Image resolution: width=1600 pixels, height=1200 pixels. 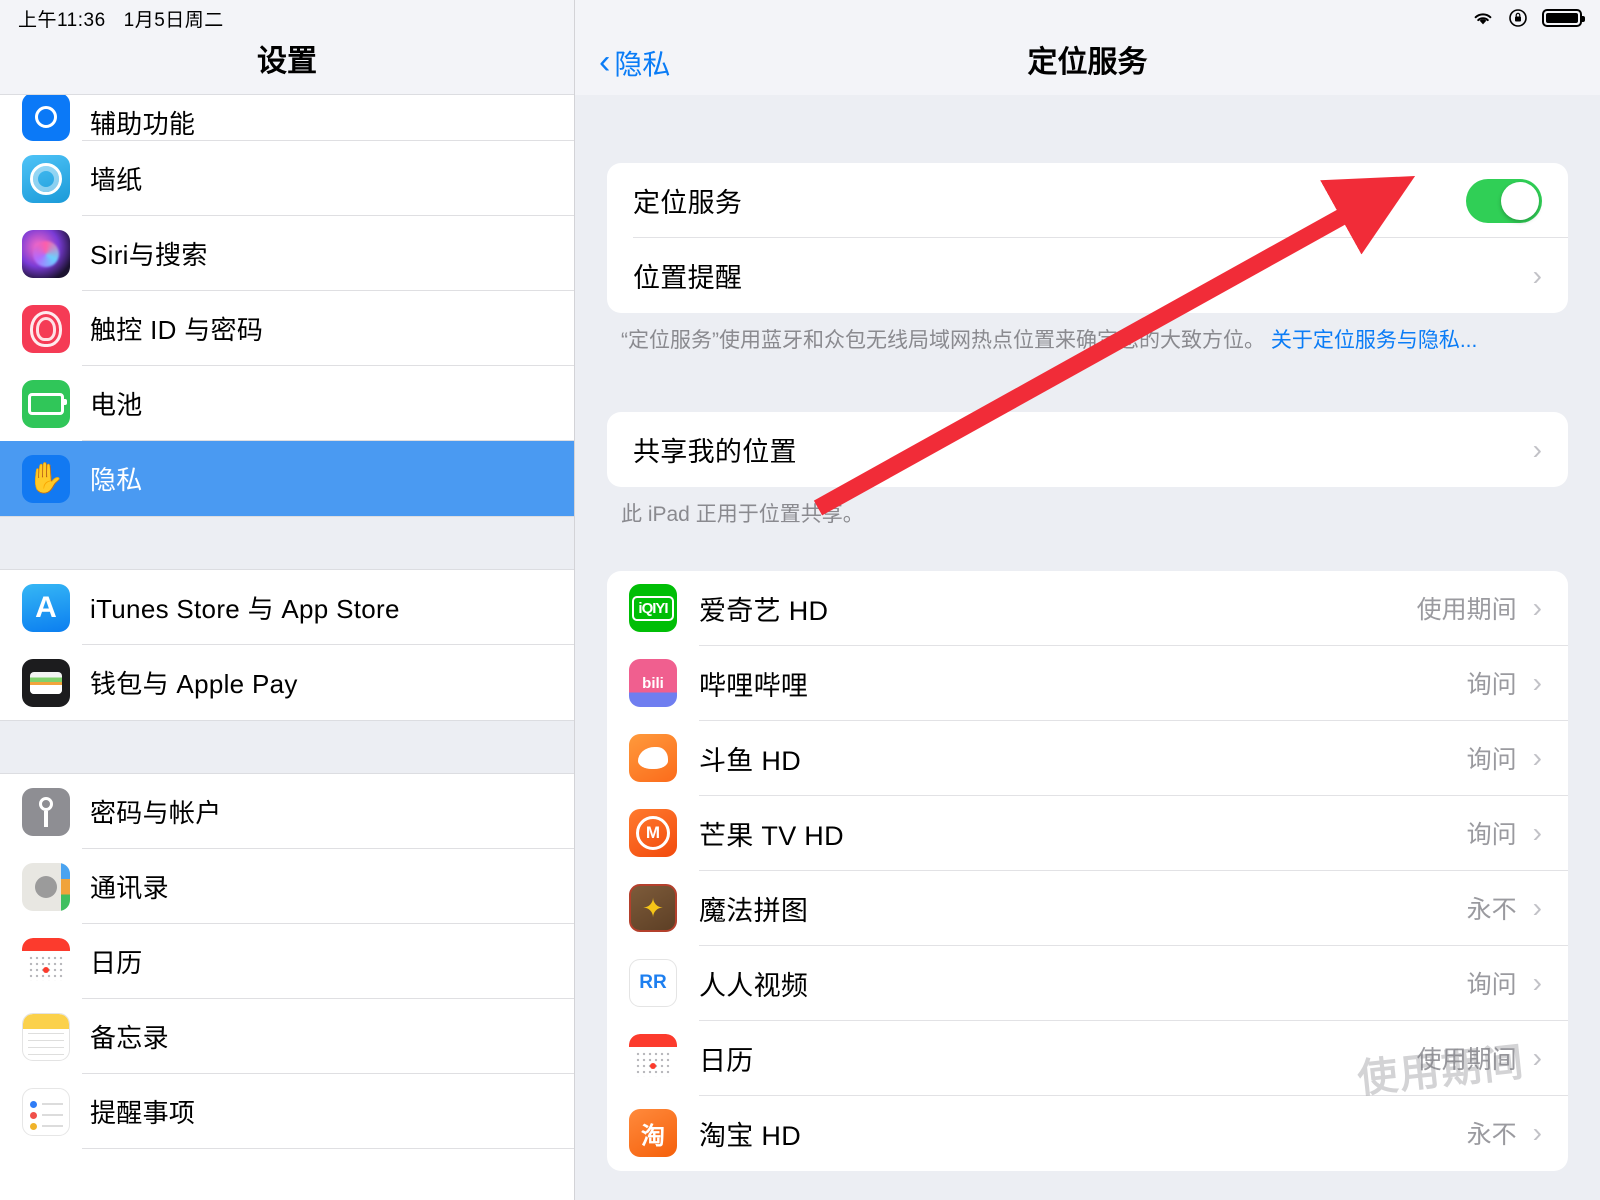 What do you see at coordinates (46, 811) in the screenshot?
I see `key-icon` at bounding box center [46, 811].